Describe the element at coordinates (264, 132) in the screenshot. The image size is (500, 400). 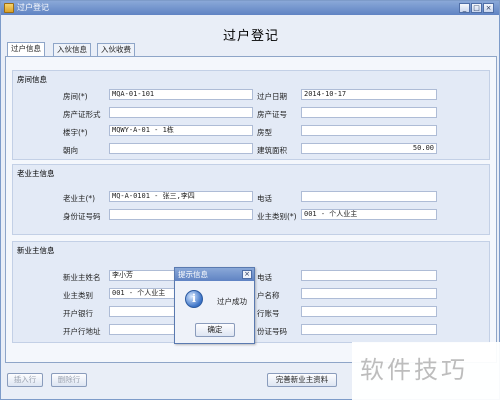
I see `house-type-label: 房型` at that location.